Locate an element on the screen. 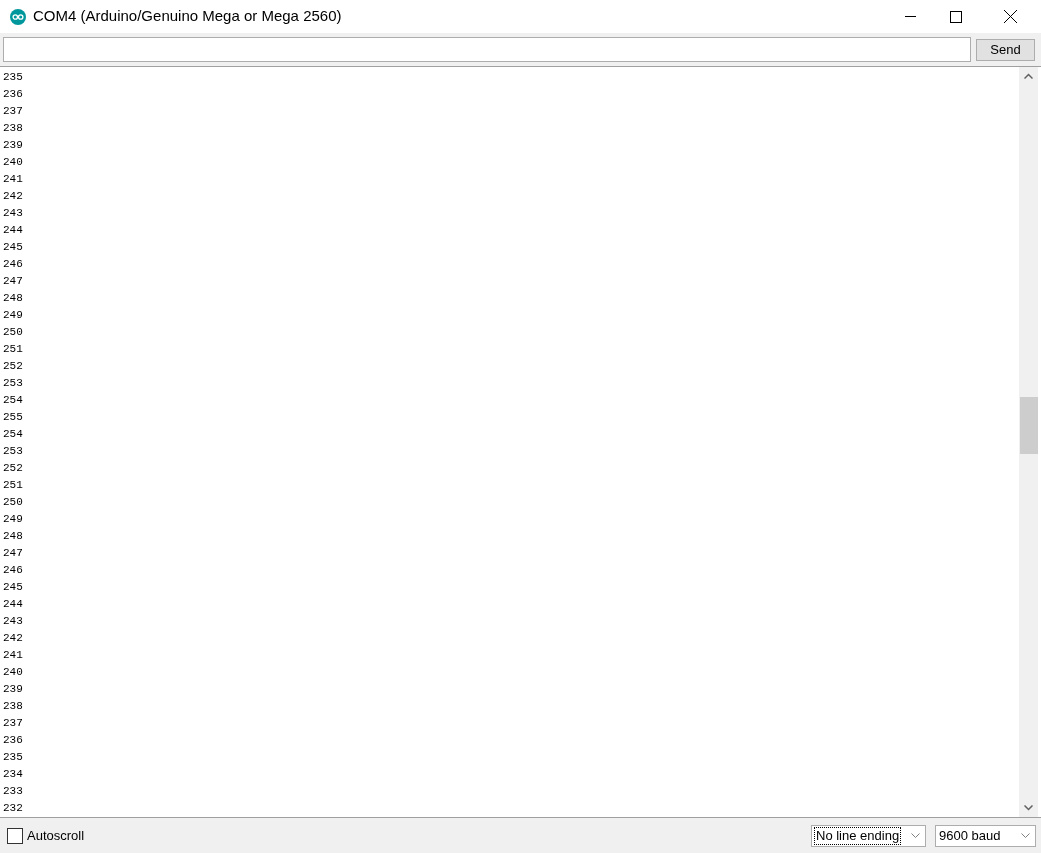 The width and height of the screenshot is (1041, 853). vertical-scrollbar is located at coordinates (1028, 442).